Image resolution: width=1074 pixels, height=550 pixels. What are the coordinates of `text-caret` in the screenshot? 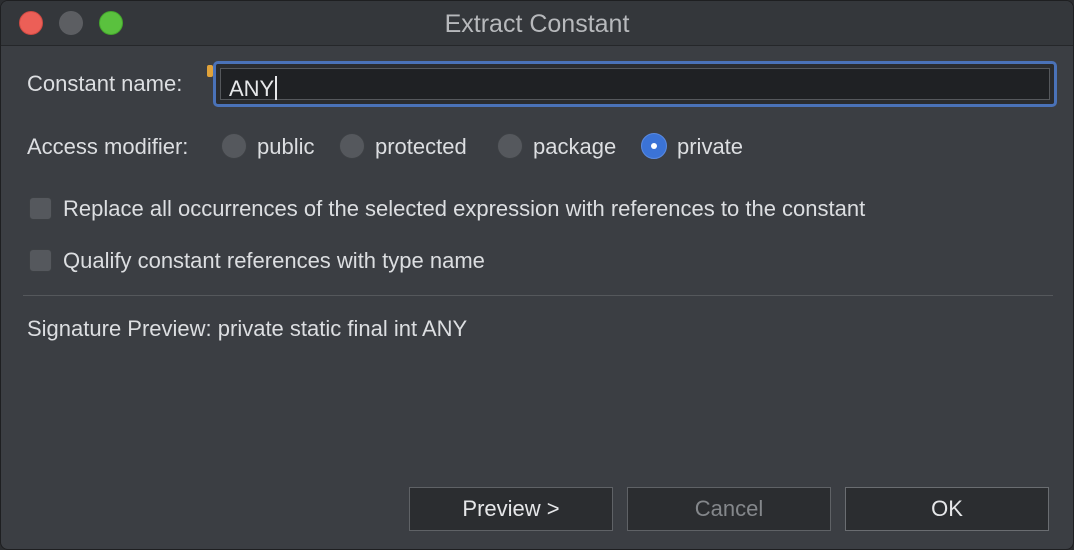 It's located at (276, 88).